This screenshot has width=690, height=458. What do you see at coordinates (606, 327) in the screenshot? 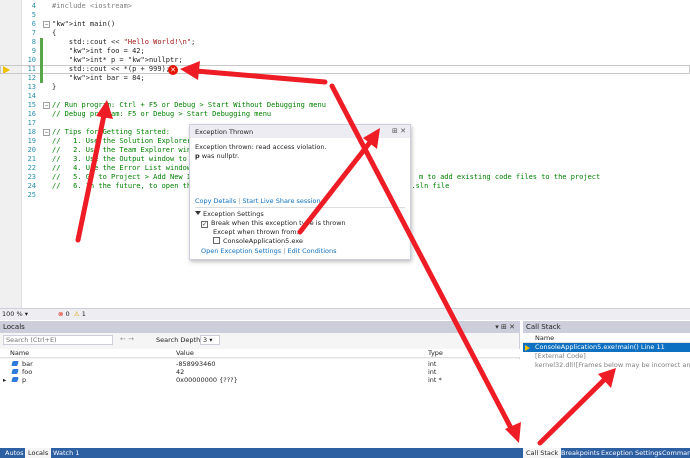
I see `call-stack-title-bar: Call Stack` at bounding box center [606, 327].